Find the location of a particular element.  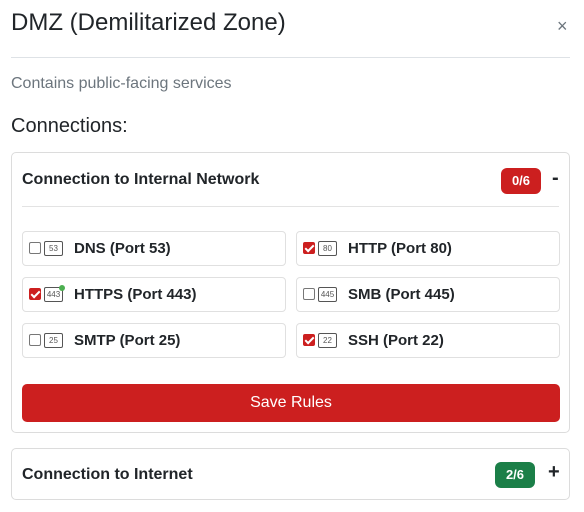

rule-label: HTTP (Port 80) is located at coordinates (400, 248).